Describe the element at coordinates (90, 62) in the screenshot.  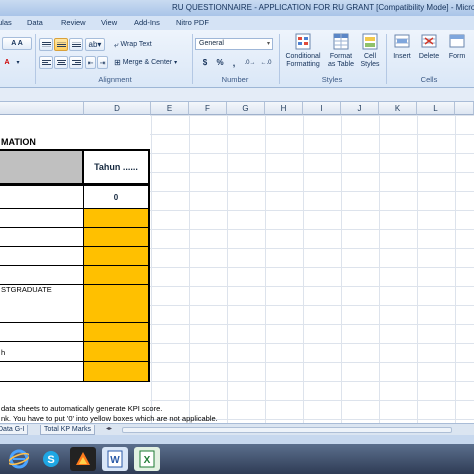
I see `decrease-indent-button: ⇤` at that location.